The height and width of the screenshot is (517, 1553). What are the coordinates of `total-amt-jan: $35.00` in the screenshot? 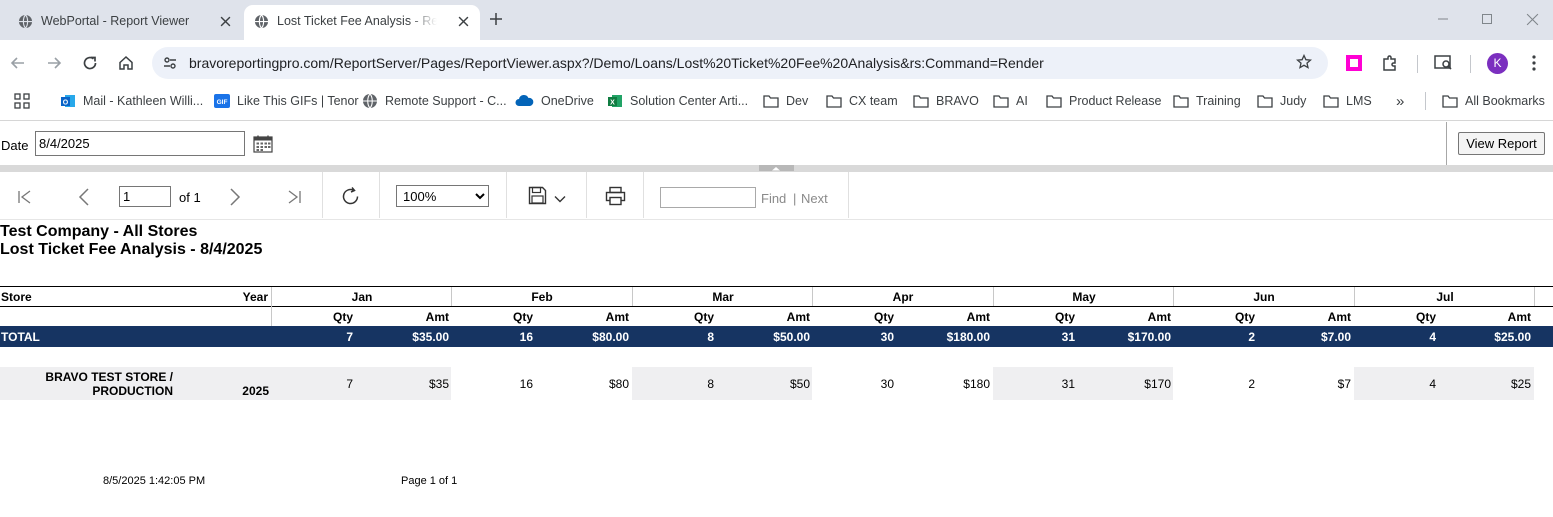 It's located at (430, 337).